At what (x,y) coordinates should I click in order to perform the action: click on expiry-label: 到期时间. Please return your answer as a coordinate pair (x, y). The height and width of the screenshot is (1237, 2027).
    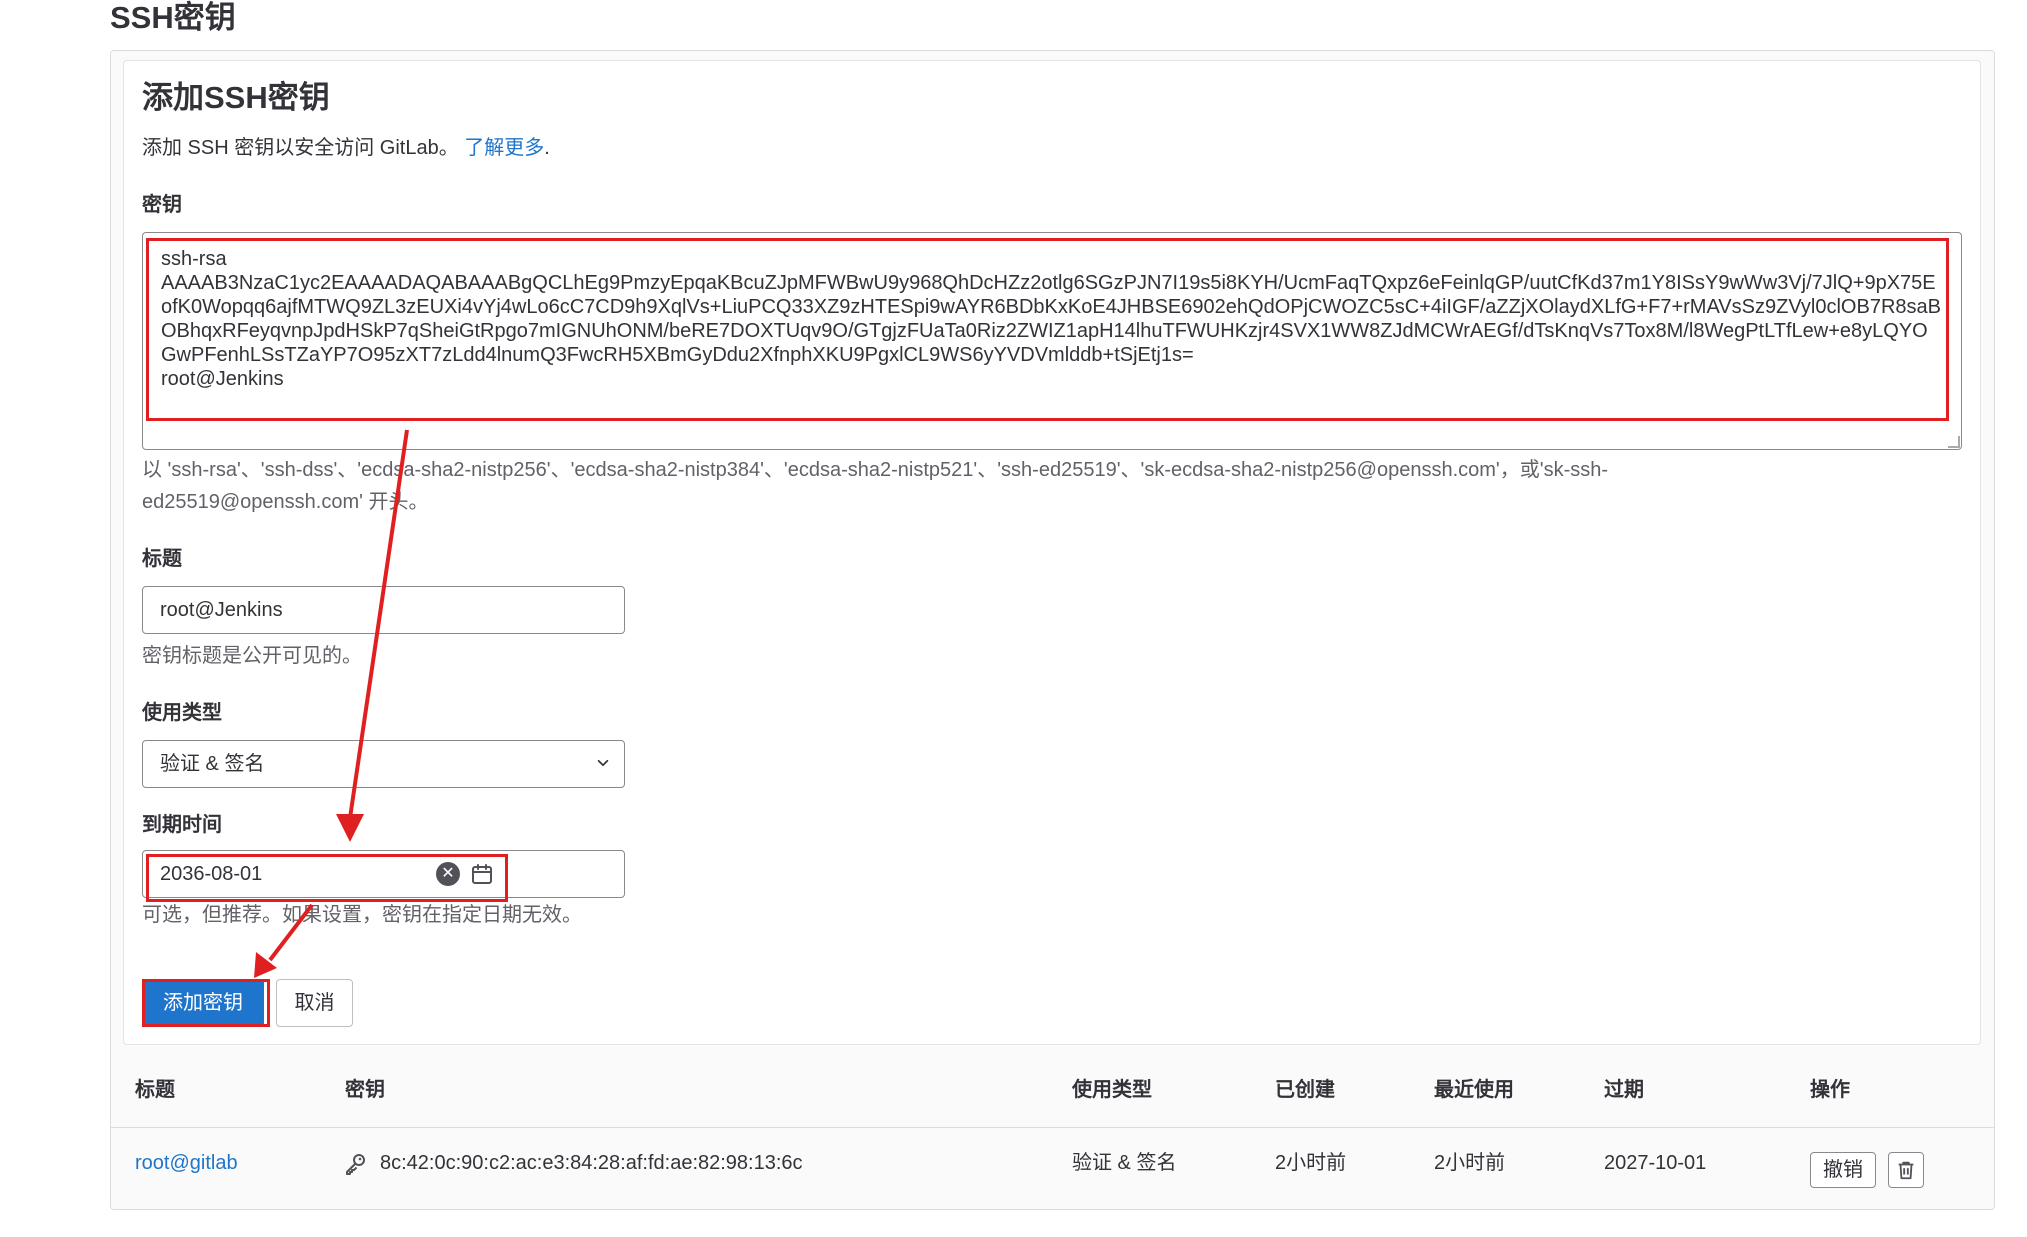
    Looking at the image, I should click on (182, 825).